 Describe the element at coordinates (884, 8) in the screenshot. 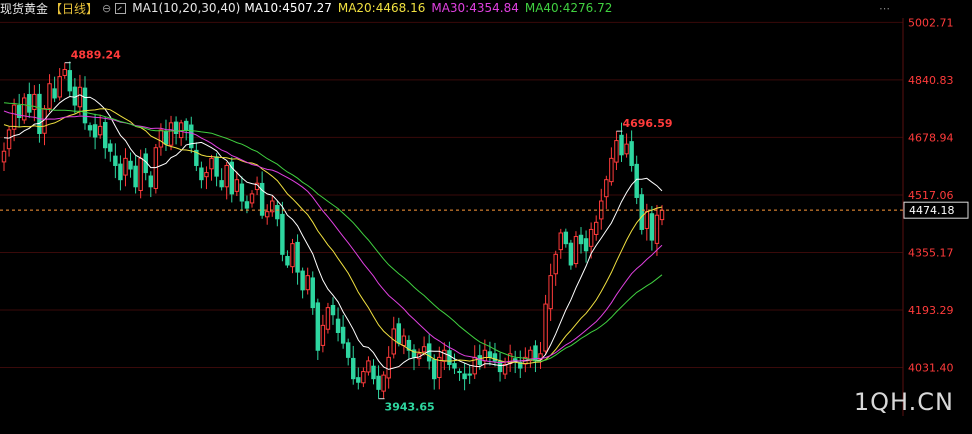

I see `more-menu-icon: ⋯` at that location.